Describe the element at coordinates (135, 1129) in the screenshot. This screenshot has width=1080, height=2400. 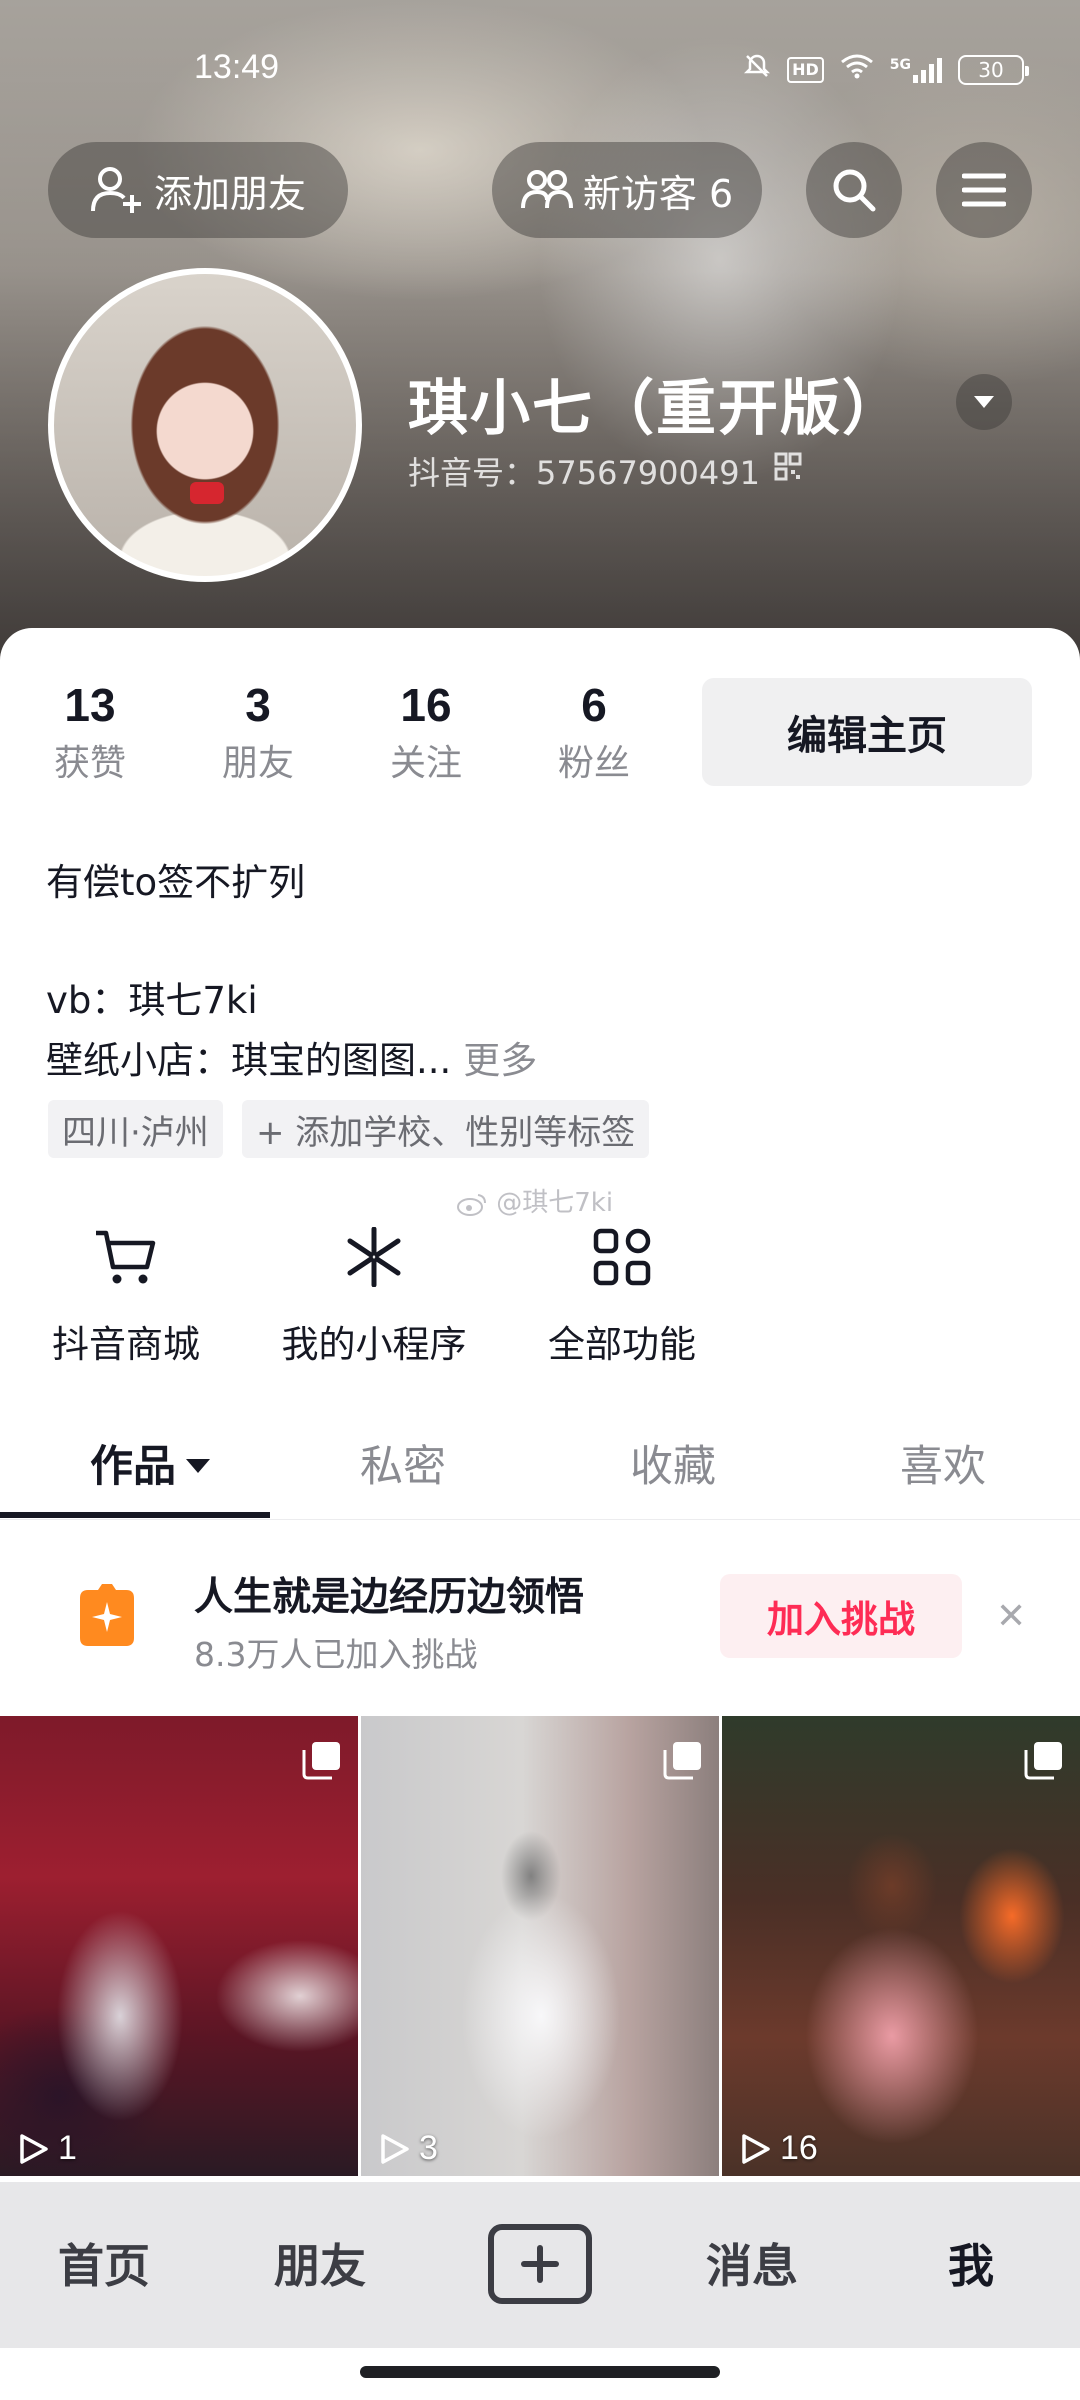
I see `location-tag: 四川·泸州` at that location.